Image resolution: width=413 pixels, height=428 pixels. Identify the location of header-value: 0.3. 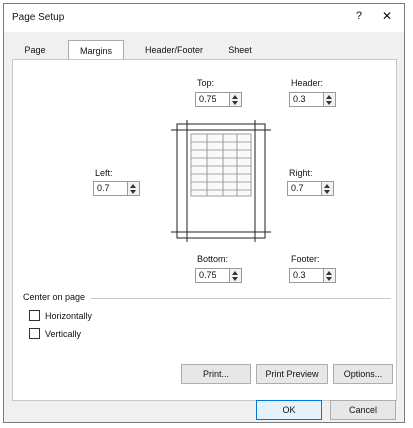
(299, 99).